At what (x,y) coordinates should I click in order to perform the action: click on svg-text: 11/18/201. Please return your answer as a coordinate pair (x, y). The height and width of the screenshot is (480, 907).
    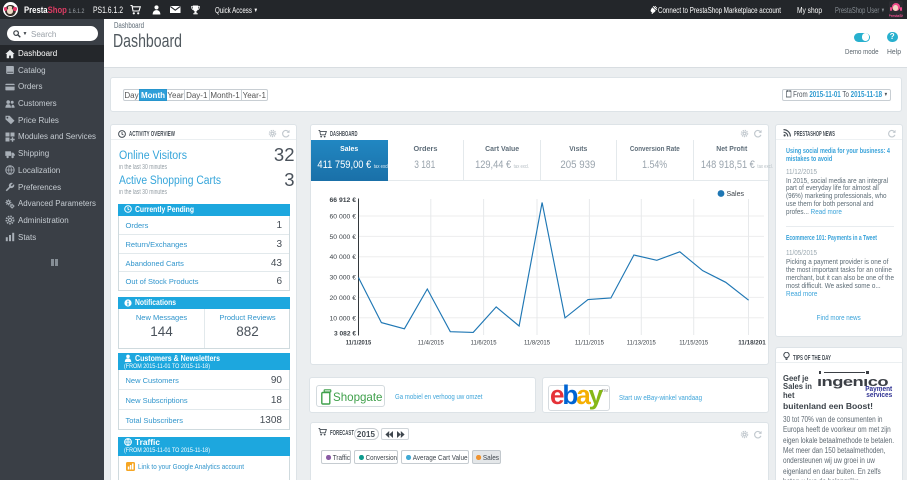
    Looking at the image, I should click on (752, 342).